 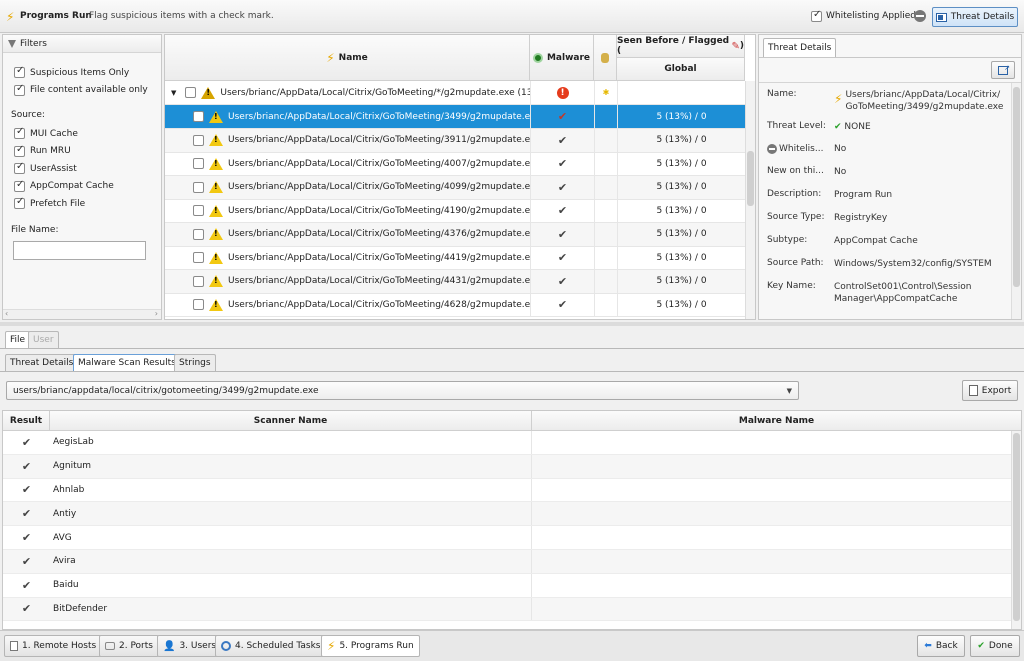 I want to click on tab-threat-details: Threat Details, so click(x=800, y=47).